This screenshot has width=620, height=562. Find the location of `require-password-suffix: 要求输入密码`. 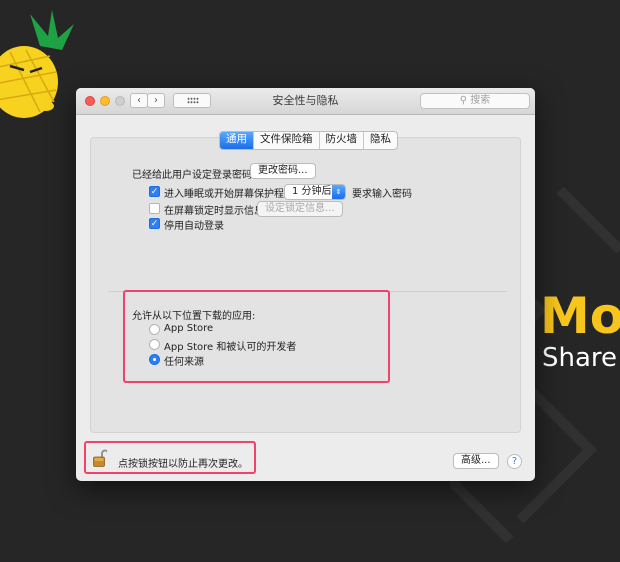

require-password-suffix: 要求输入密码 is located at coordinates (382, 194).